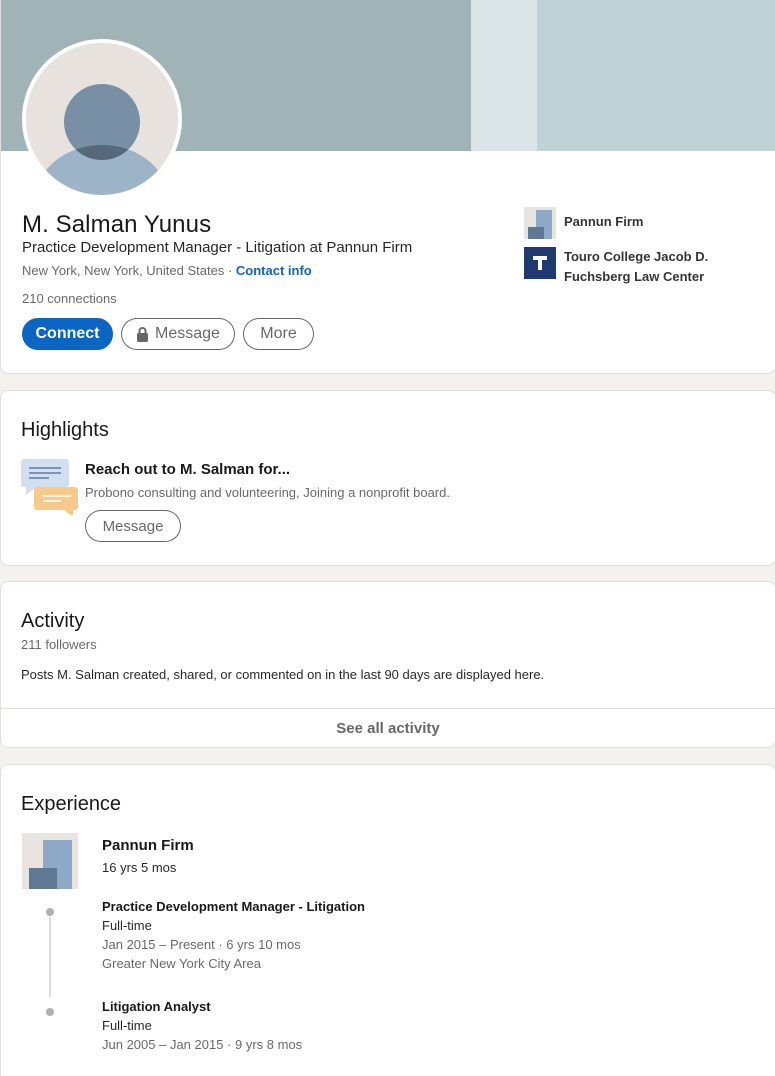  I want to click on current-company-name: Pannun Firm, so click(604, 221).